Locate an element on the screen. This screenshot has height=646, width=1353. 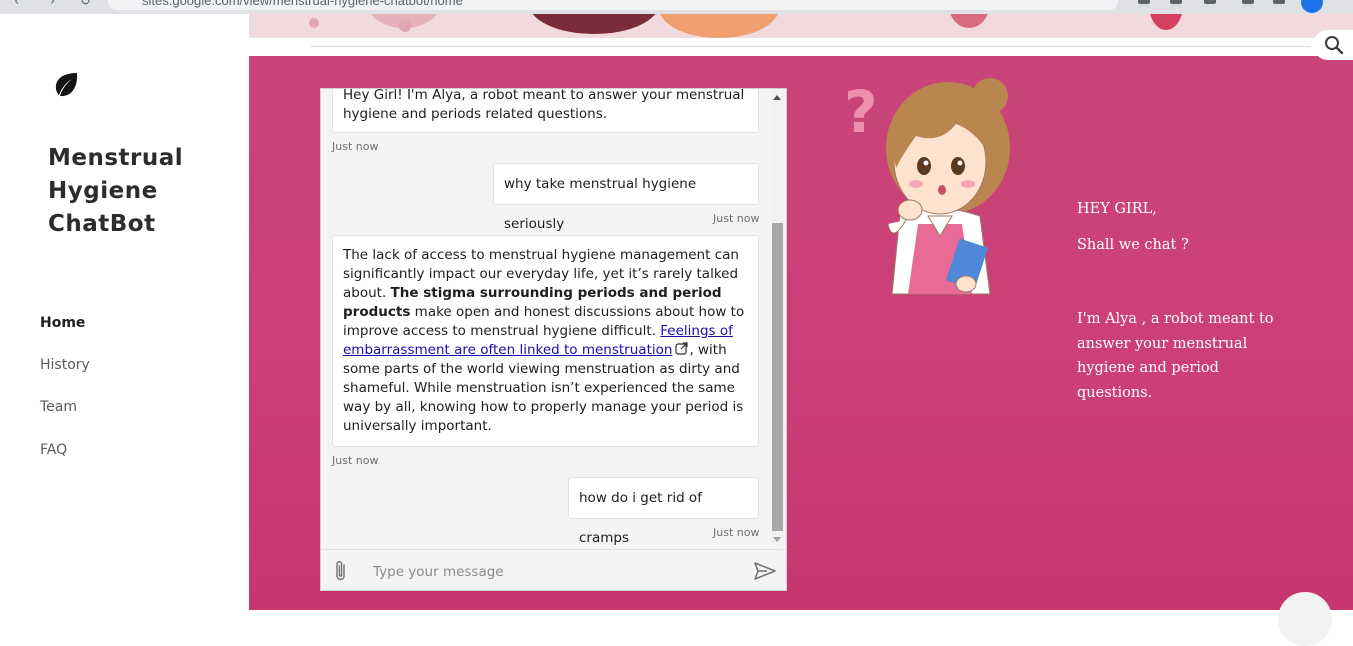
header-divider is located at coordinates (811, 46).